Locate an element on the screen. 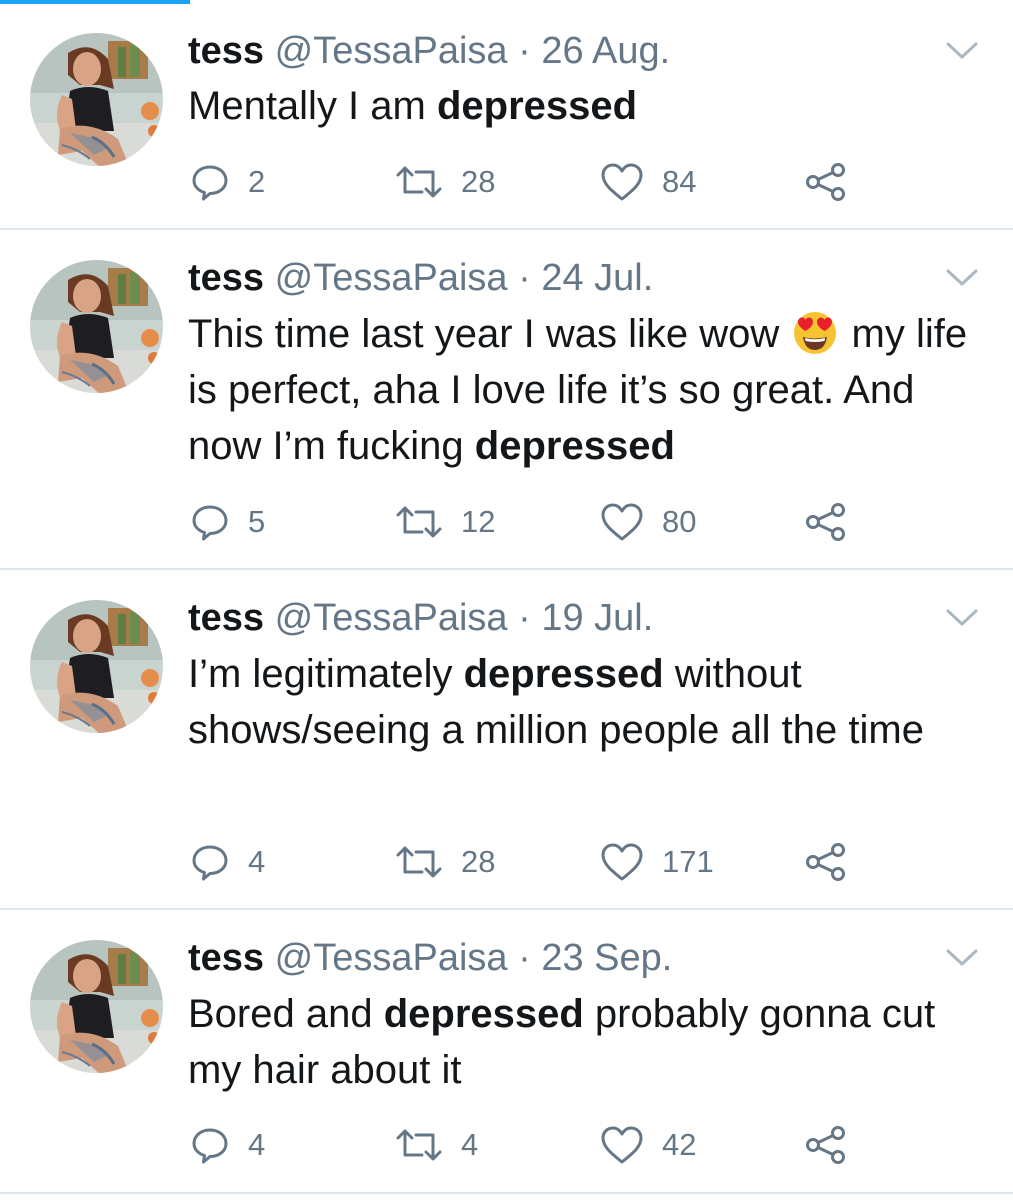 This screenshot has height=1200, width=1013. like-button: 171 is located at coordinates (657, 862).